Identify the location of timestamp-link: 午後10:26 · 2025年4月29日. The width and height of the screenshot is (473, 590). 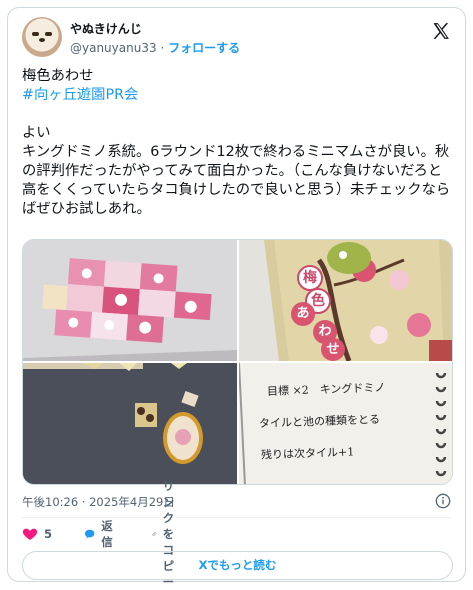
(98, 502).